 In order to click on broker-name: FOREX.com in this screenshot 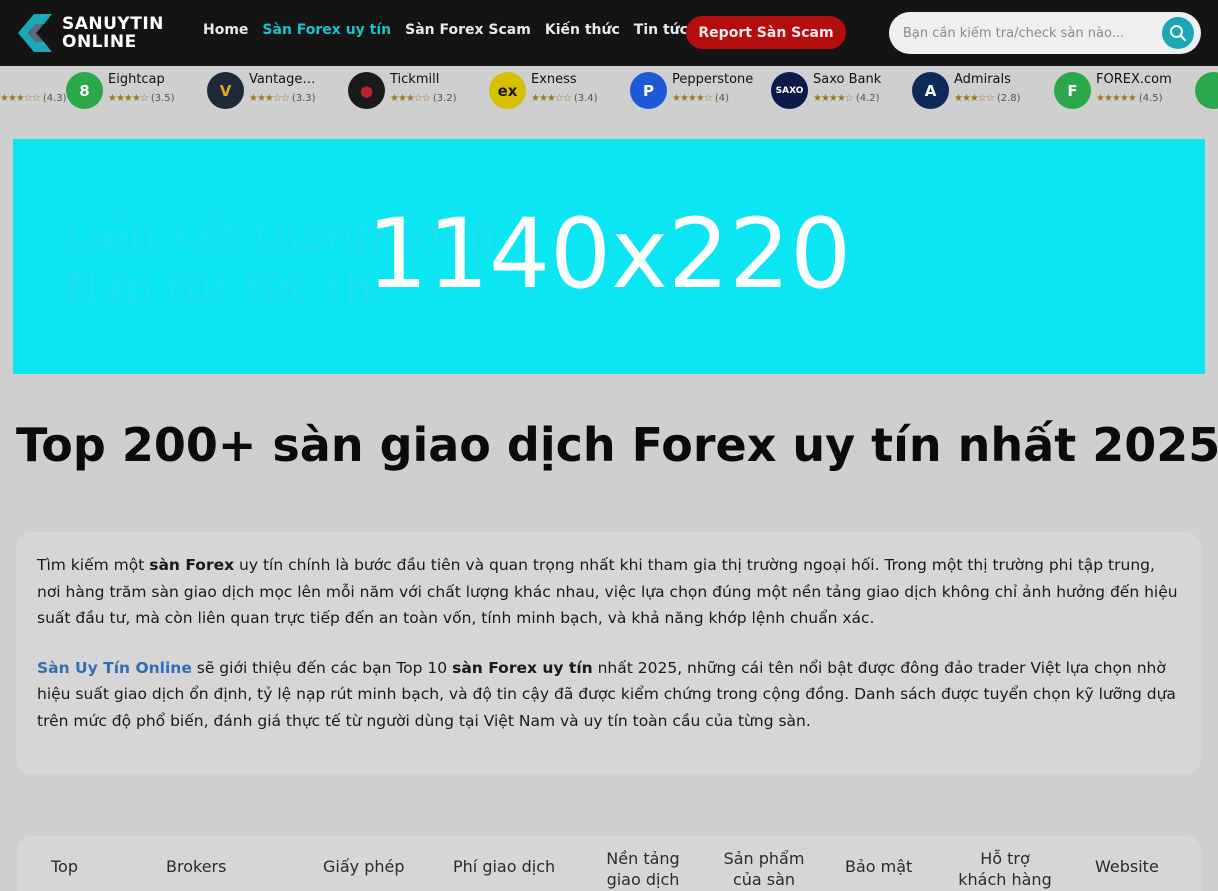, I will do `click(1134, 79)`.